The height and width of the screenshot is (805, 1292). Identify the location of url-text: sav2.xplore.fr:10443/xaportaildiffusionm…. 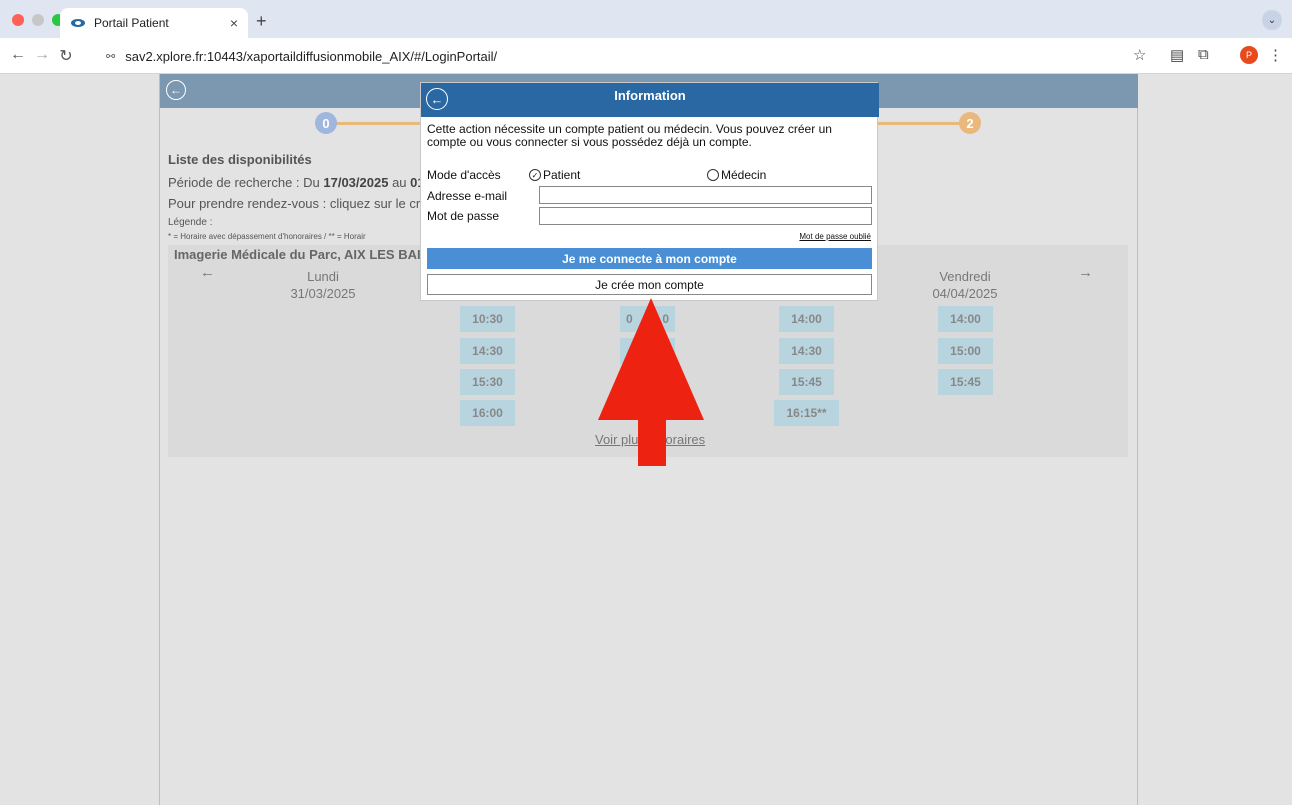
(311, 56).